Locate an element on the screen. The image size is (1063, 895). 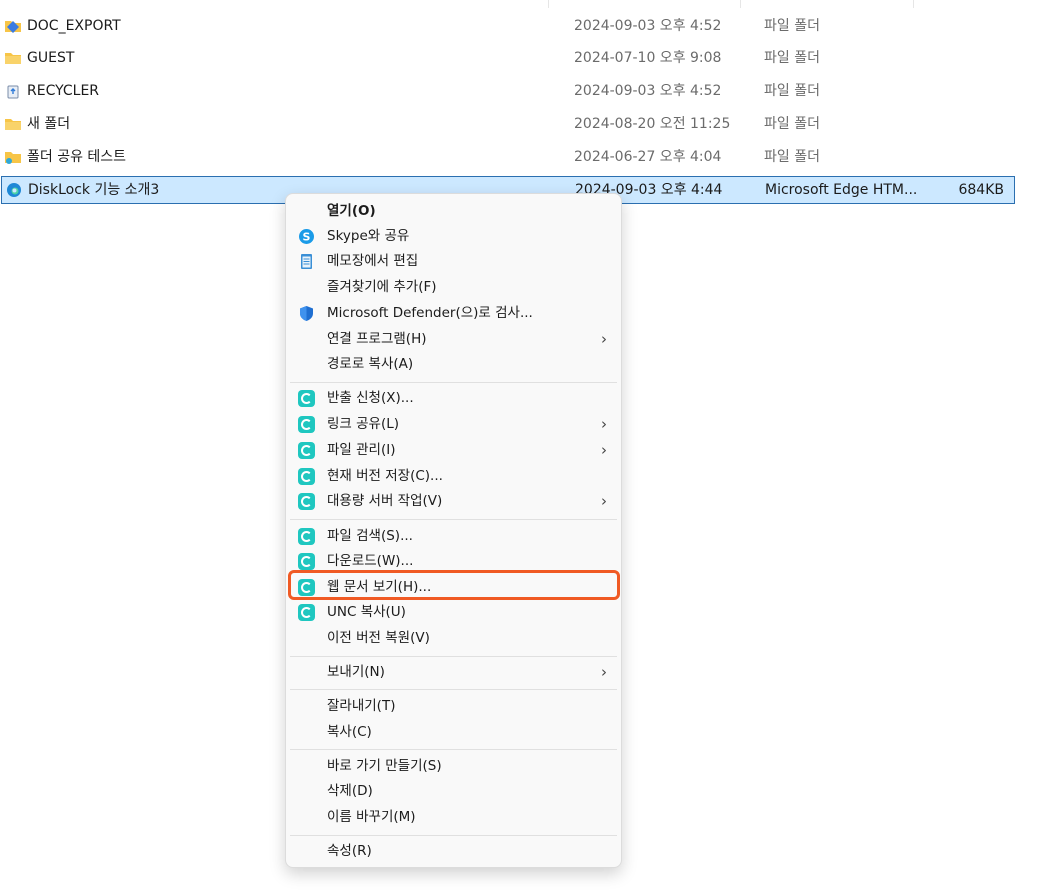
file-row-folder-share-test: 폴더 공유 테스트 2024-06-27 오후 4:04 파일 폴더 is located at coordinates (510, 157).